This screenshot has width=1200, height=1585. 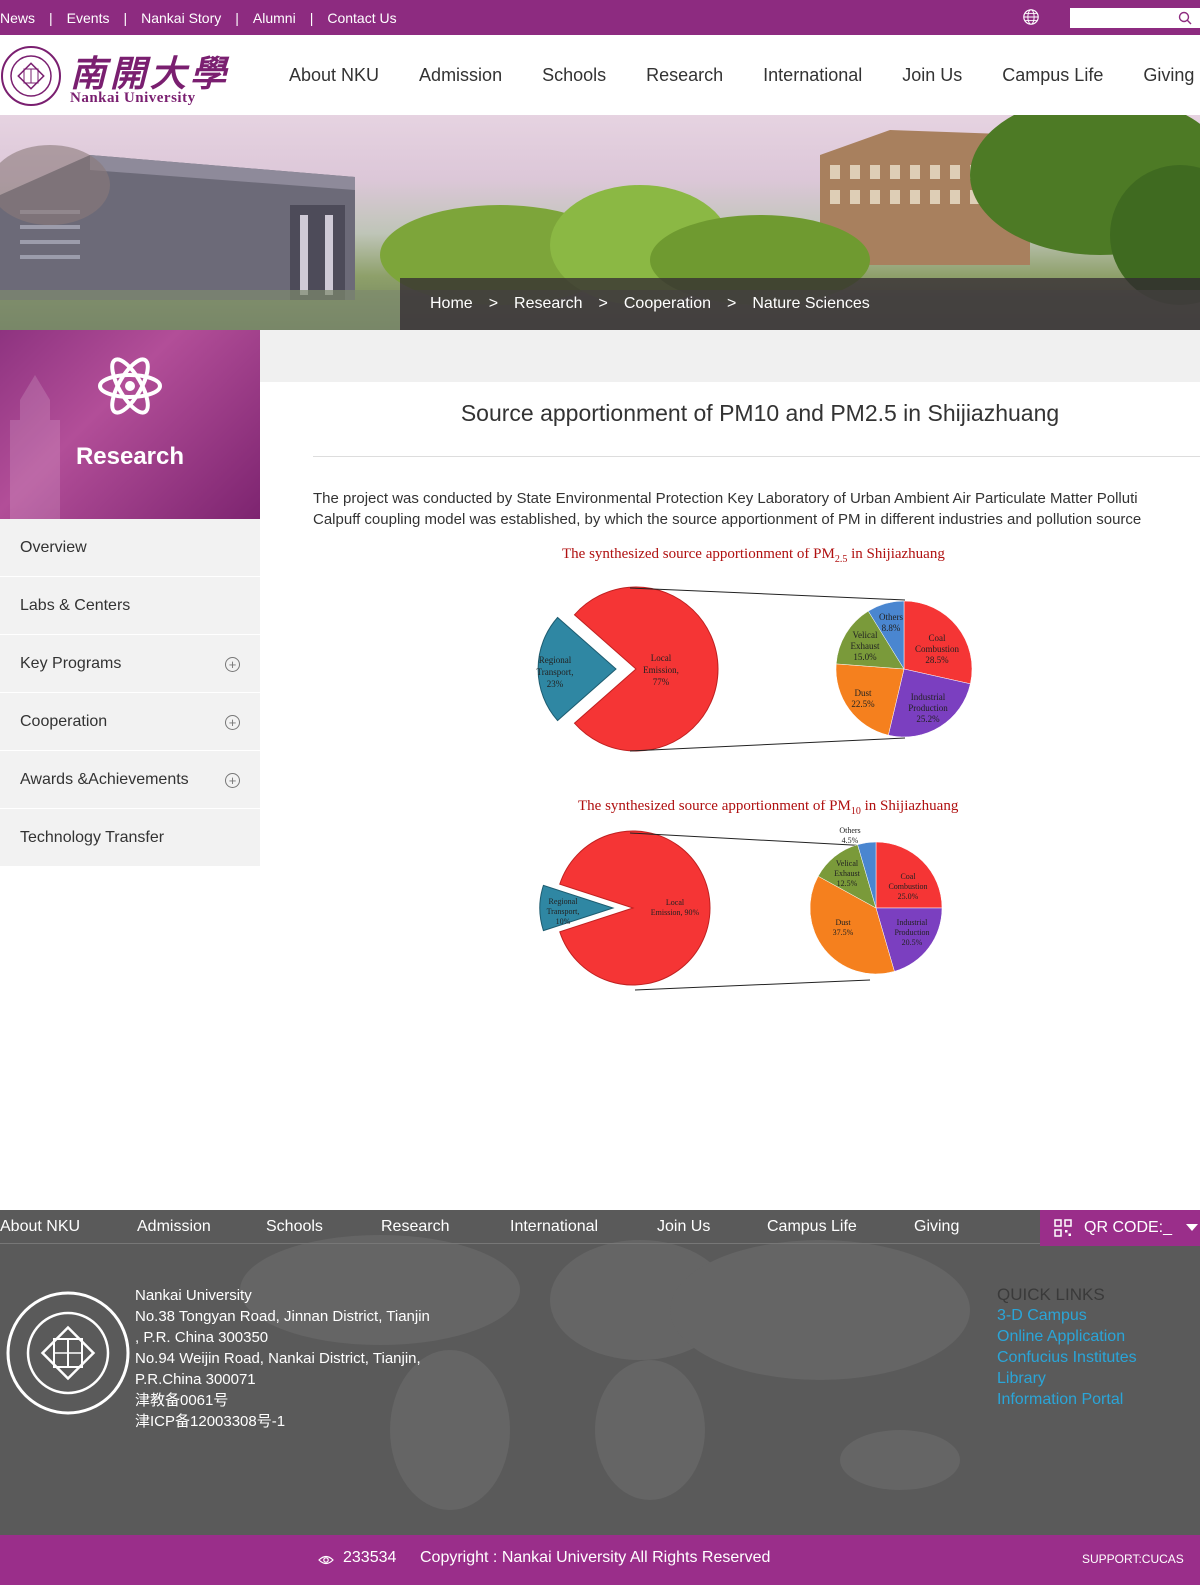 I want to click on address-line: Nankai University, so click(x=193, y=1295).